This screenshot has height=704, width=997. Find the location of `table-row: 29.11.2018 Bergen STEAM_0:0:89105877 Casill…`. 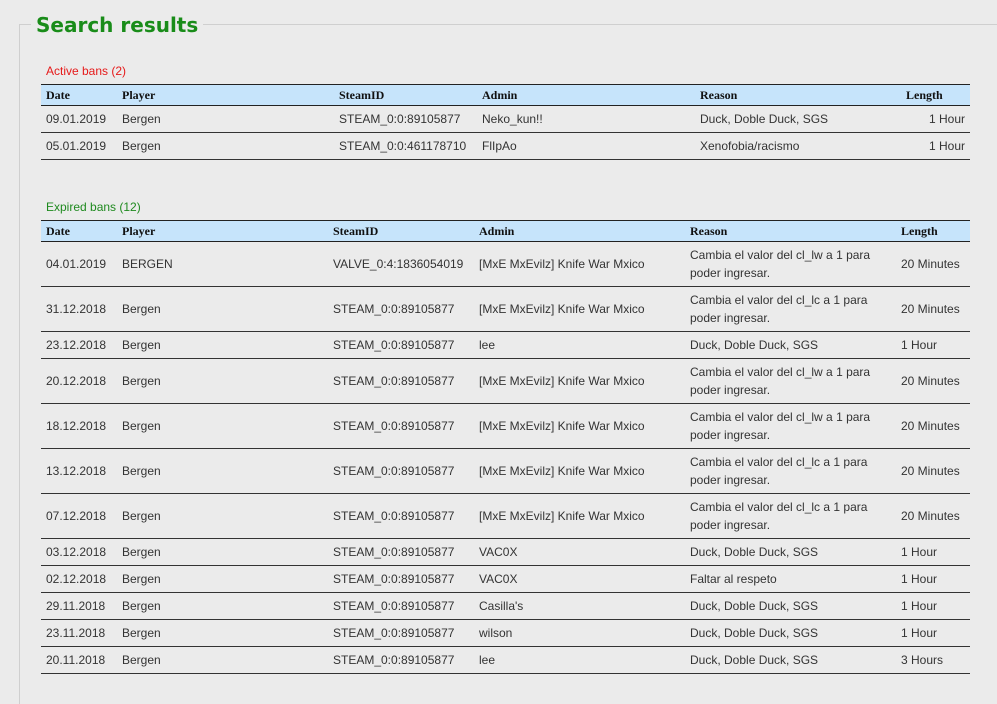

table-row: 29.11.2018 Bergen STEAM_0:0:89105877 Casill… is located at coordinates (505, 606).